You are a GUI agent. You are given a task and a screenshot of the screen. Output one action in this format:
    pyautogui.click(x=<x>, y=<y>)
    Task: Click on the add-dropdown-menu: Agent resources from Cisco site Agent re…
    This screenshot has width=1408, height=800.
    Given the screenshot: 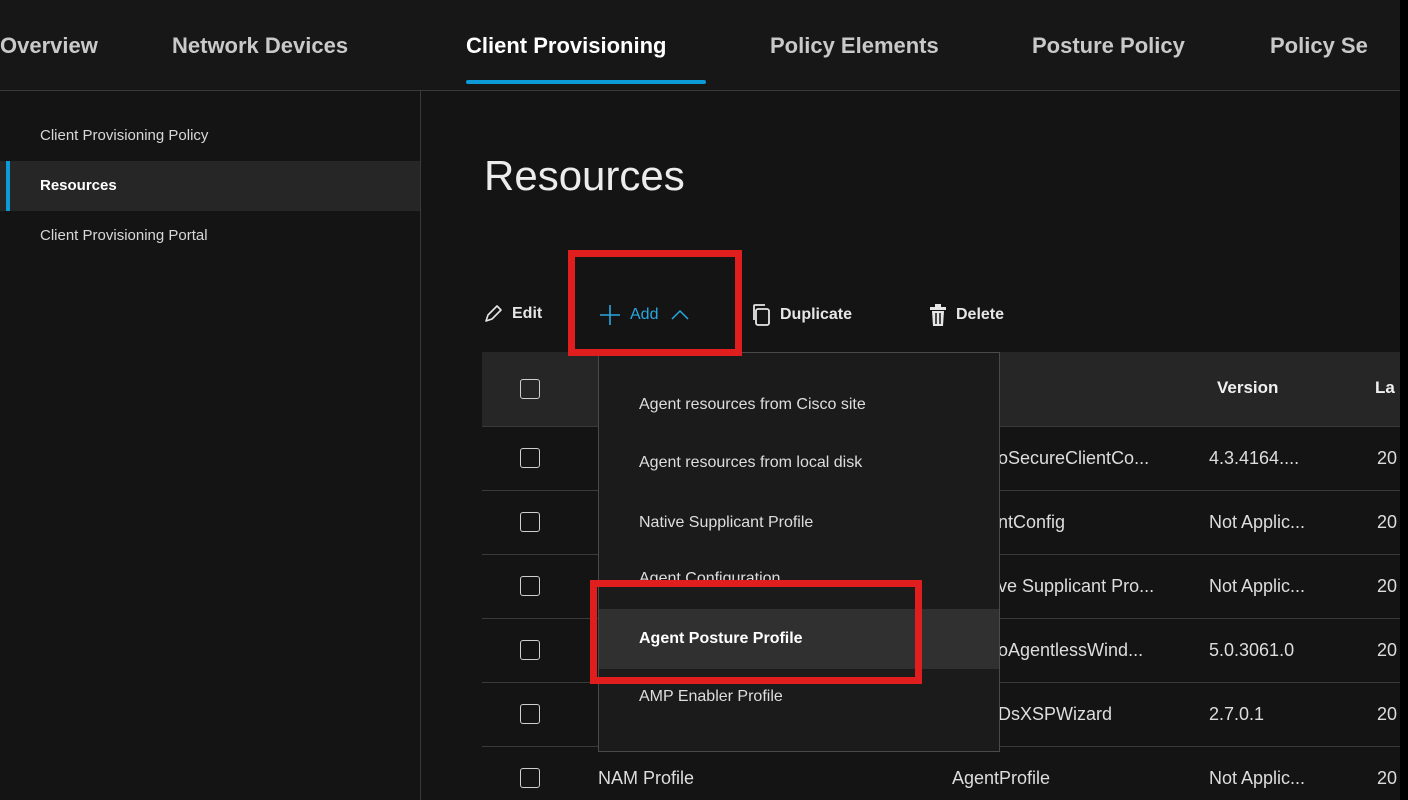 What is the action you would take?
    pyautogui.click(x=799, y=552)
    